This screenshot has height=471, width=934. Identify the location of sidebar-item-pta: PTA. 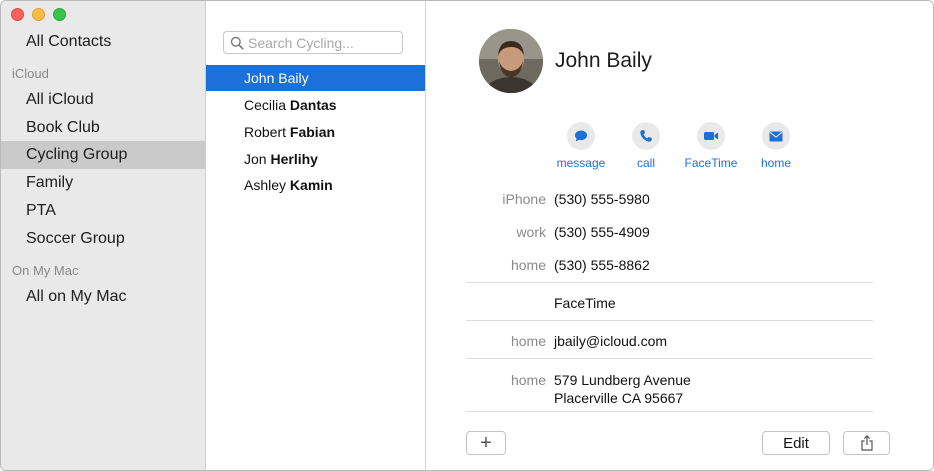
(103, 211).